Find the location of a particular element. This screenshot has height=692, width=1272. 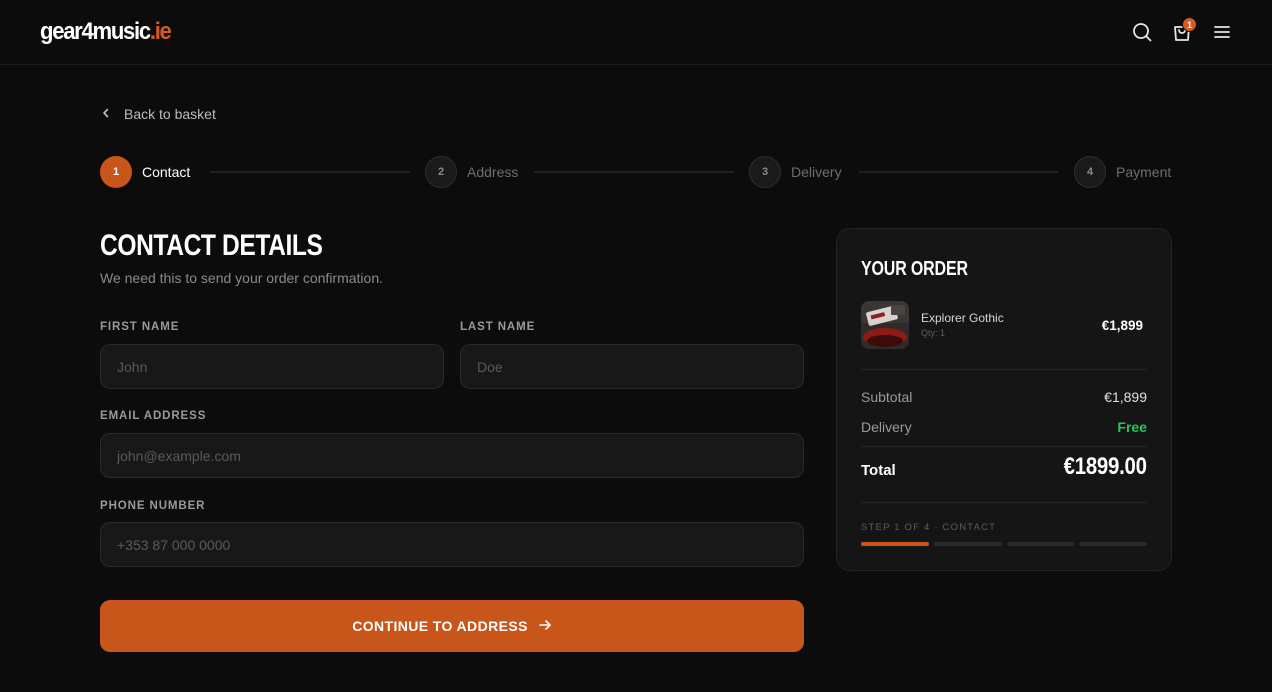

continue-button-label: CONTINUE TO ADDRESS is located at coordinates (440, 626).